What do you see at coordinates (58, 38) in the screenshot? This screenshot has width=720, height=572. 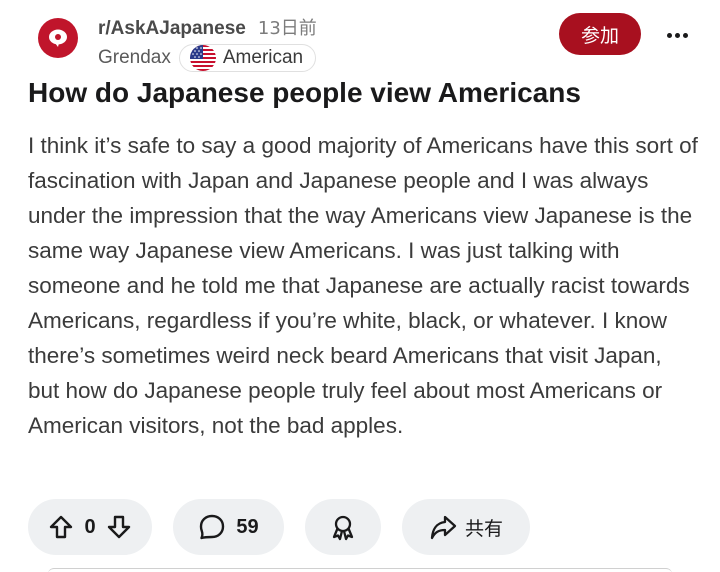 I see `subreddit-avatar-icon` at bounding box center [58, 38].